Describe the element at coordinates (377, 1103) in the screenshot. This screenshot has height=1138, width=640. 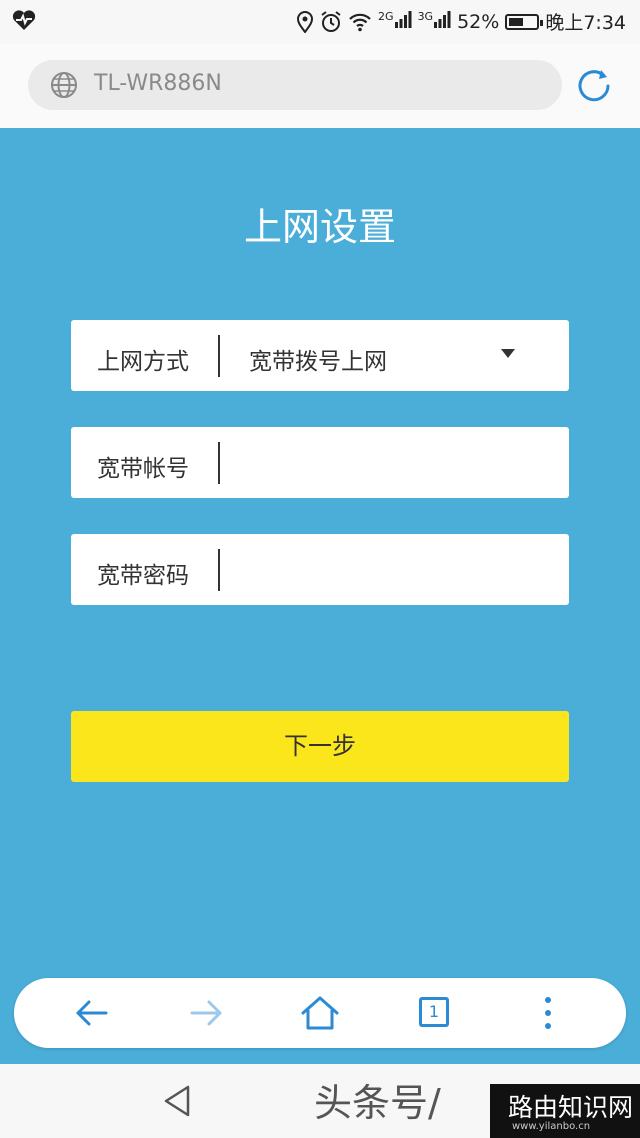
I see `watermark-source: 头条号/` at that location.